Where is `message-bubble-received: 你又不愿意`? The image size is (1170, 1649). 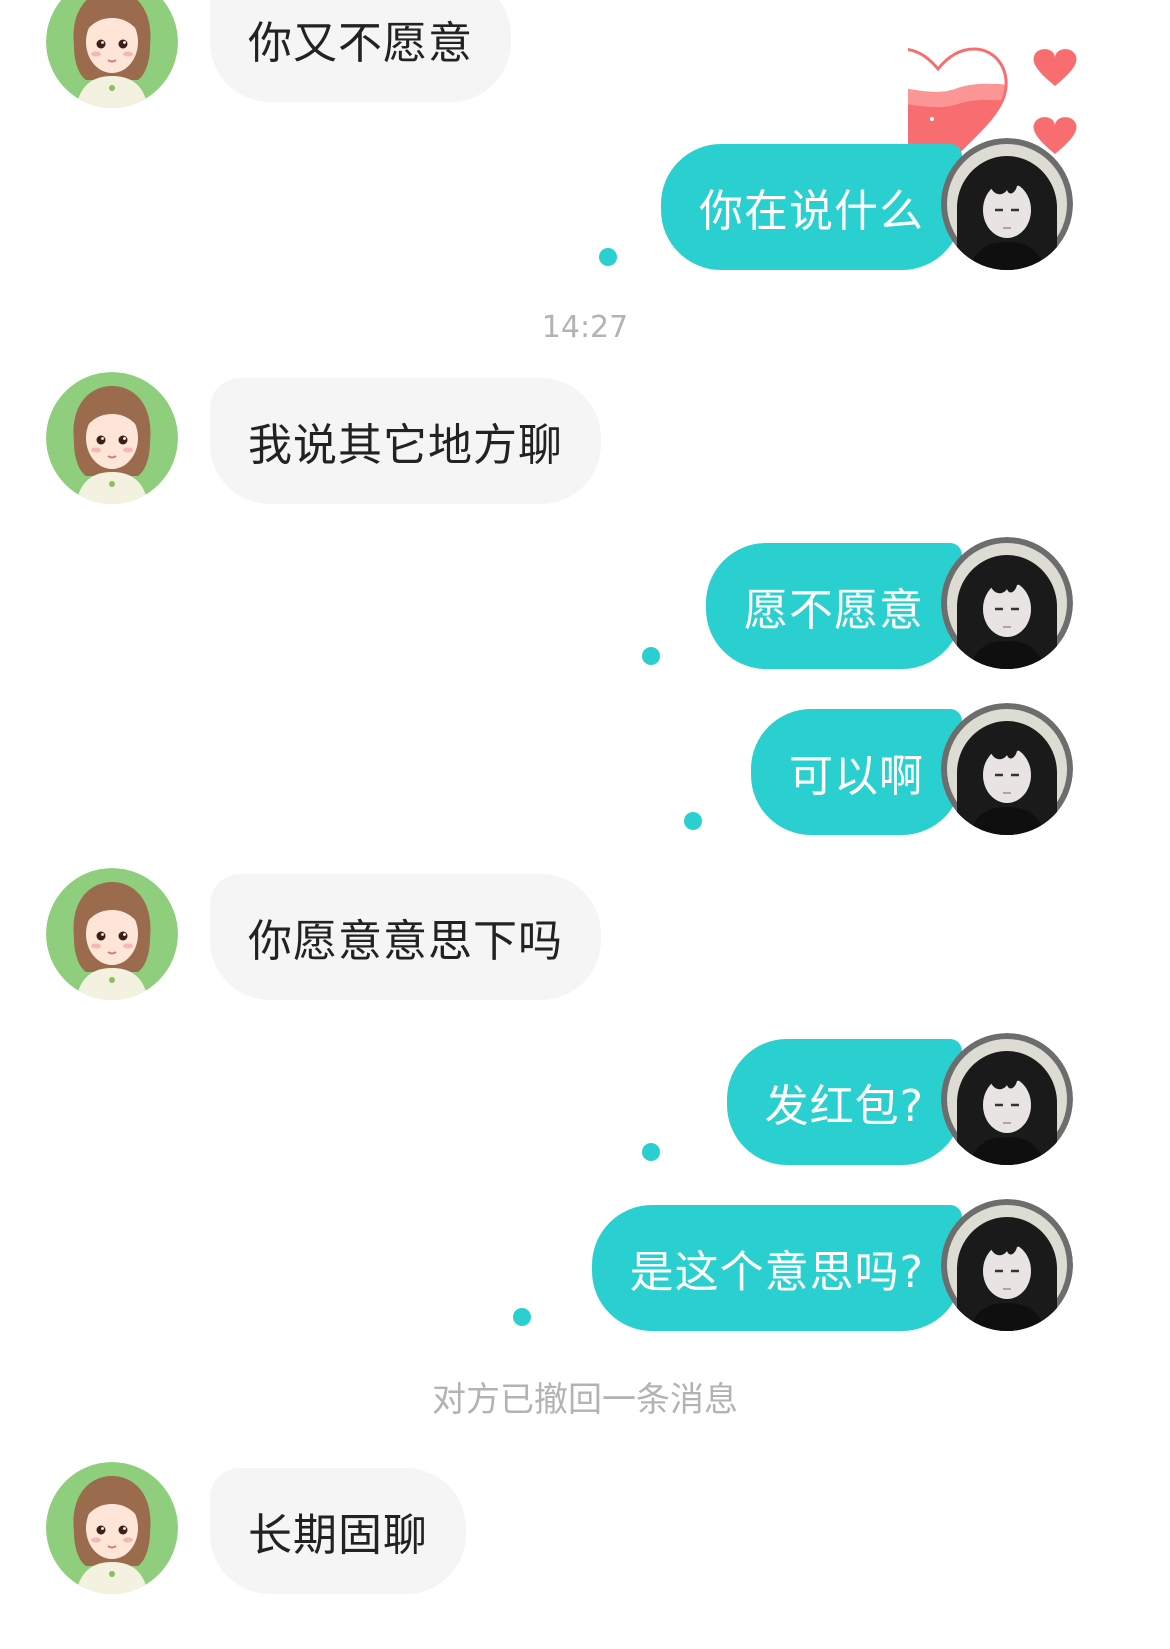
message-bubble-received: 你又不愿意 is located at coordinates (360, 51).